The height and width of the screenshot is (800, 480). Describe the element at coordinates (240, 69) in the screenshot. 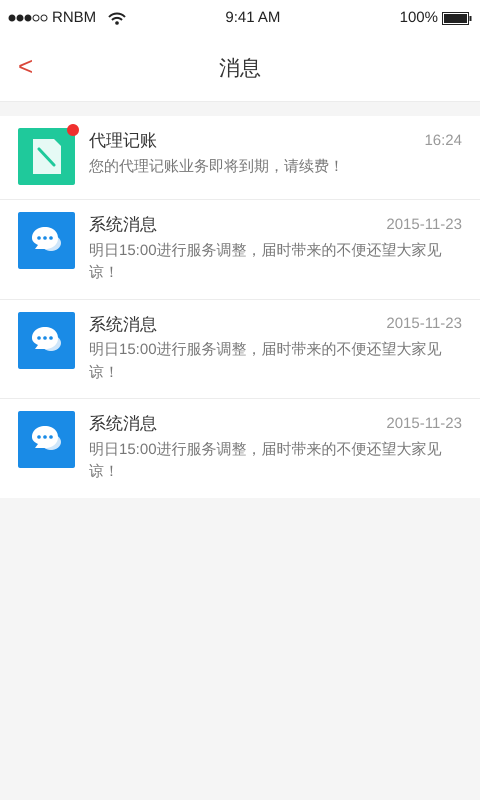

I see `page-title: 消息` at that location.